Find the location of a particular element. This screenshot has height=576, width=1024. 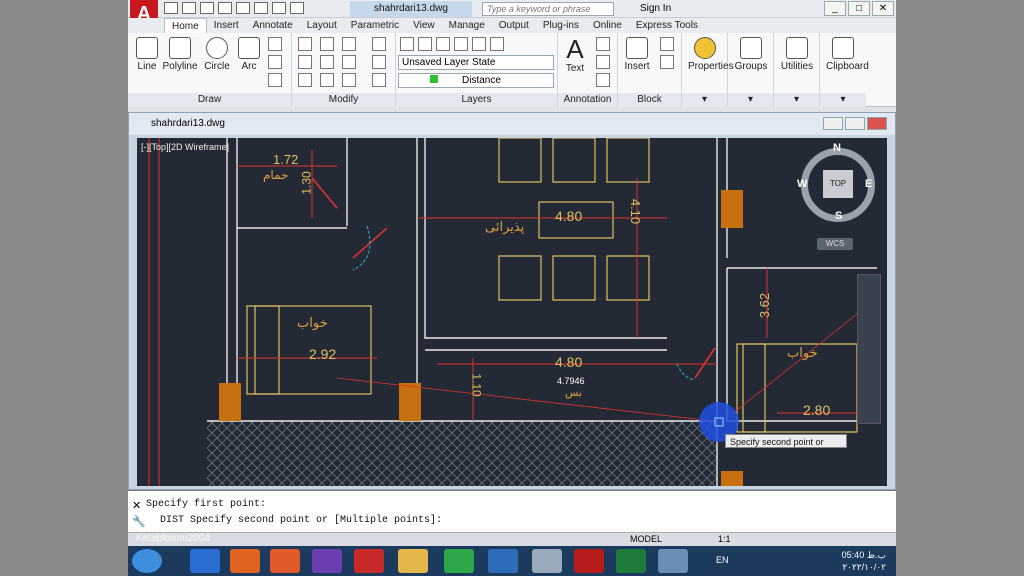

groups-panel-expand: ▾ is located at coordinates (750, 100).